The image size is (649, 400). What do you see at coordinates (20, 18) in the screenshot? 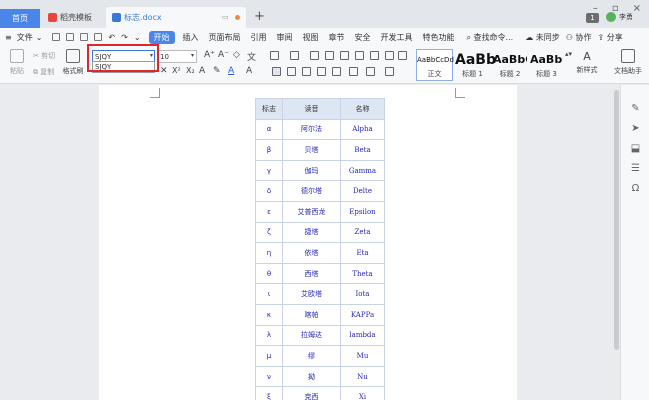
I see `tab-home: 首页` at bounding box center [20, 18].